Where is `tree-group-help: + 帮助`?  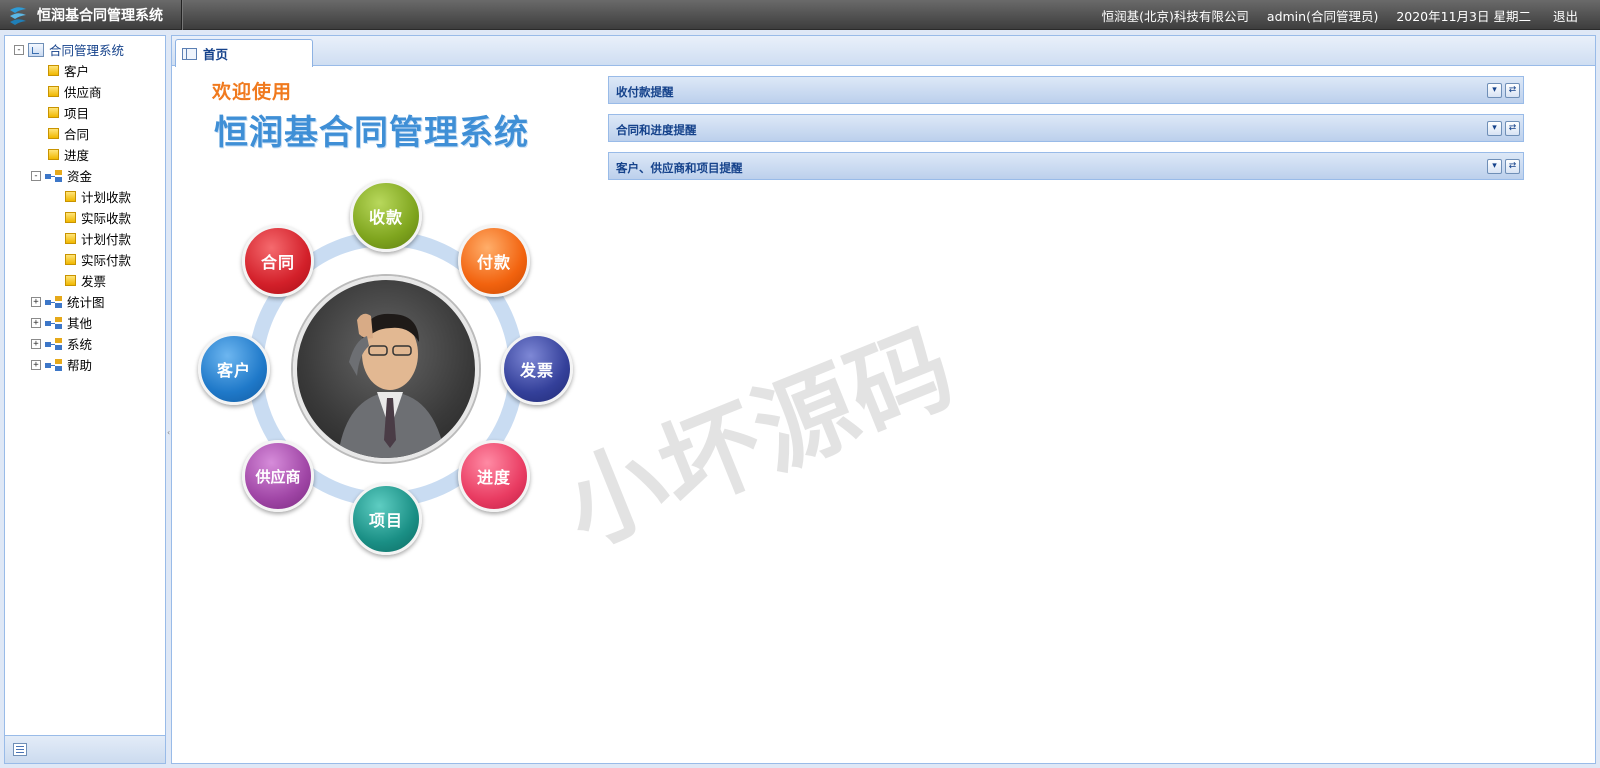
tree-group-help: + 帮助 is located at coordinates (85, 364).